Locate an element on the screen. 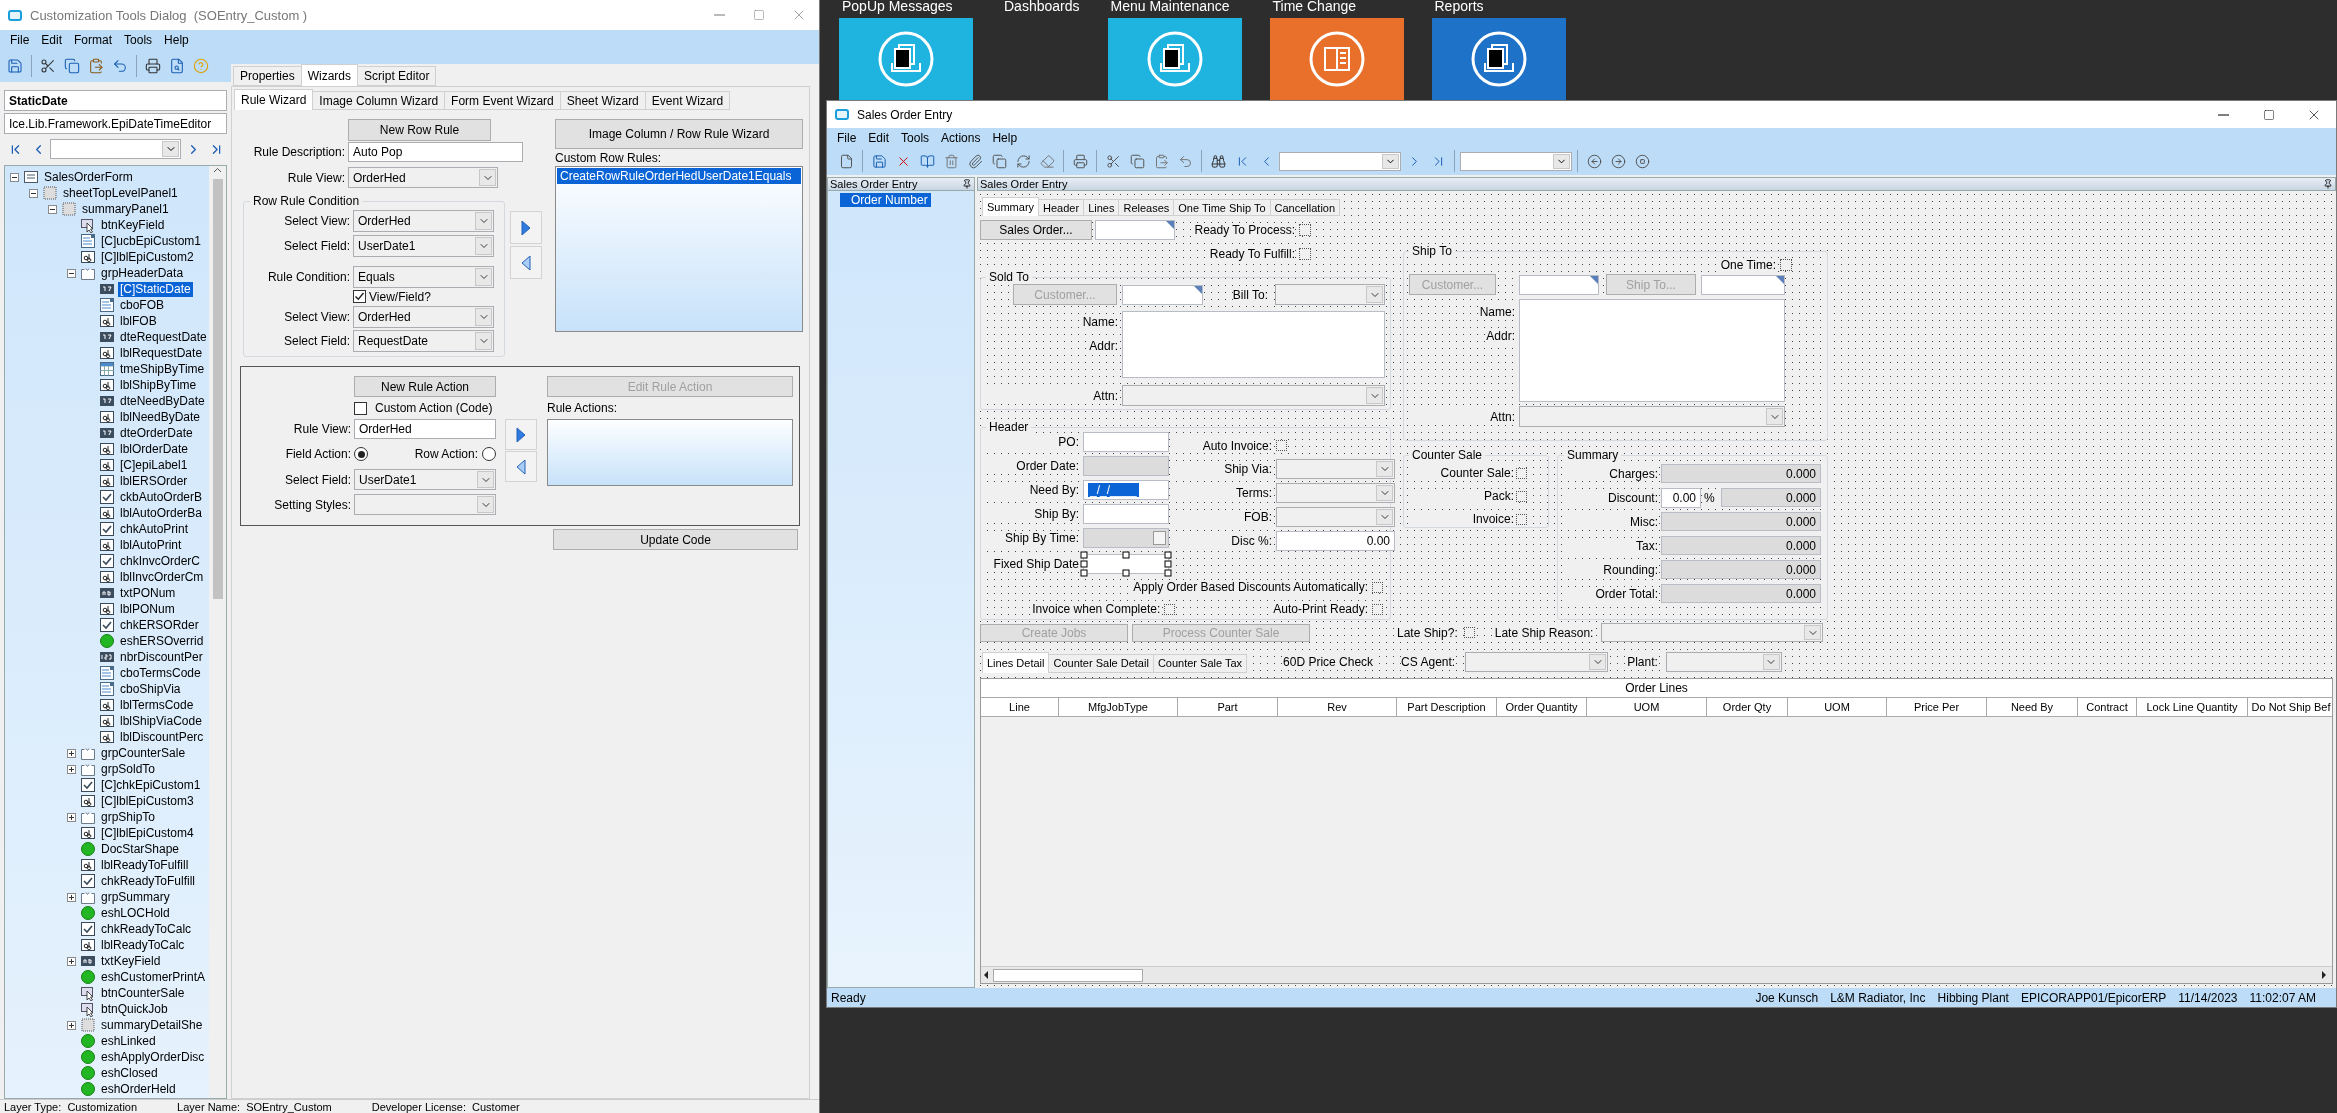 The image size is (2337, 1113). column-header: MfgJobType is located at coordinates (1118, 707).